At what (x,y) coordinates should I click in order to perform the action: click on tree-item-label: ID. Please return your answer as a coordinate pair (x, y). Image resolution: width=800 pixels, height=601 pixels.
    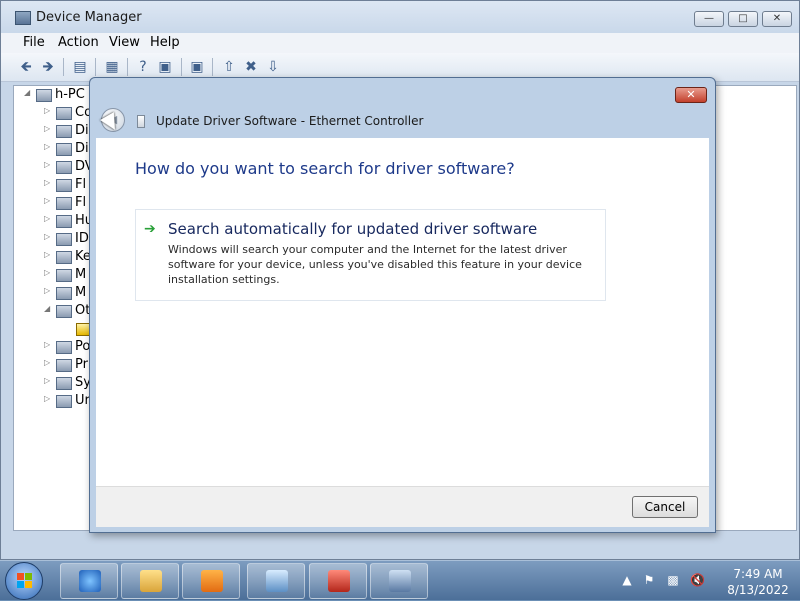
    Looking at the image, I should click on (82, 238).